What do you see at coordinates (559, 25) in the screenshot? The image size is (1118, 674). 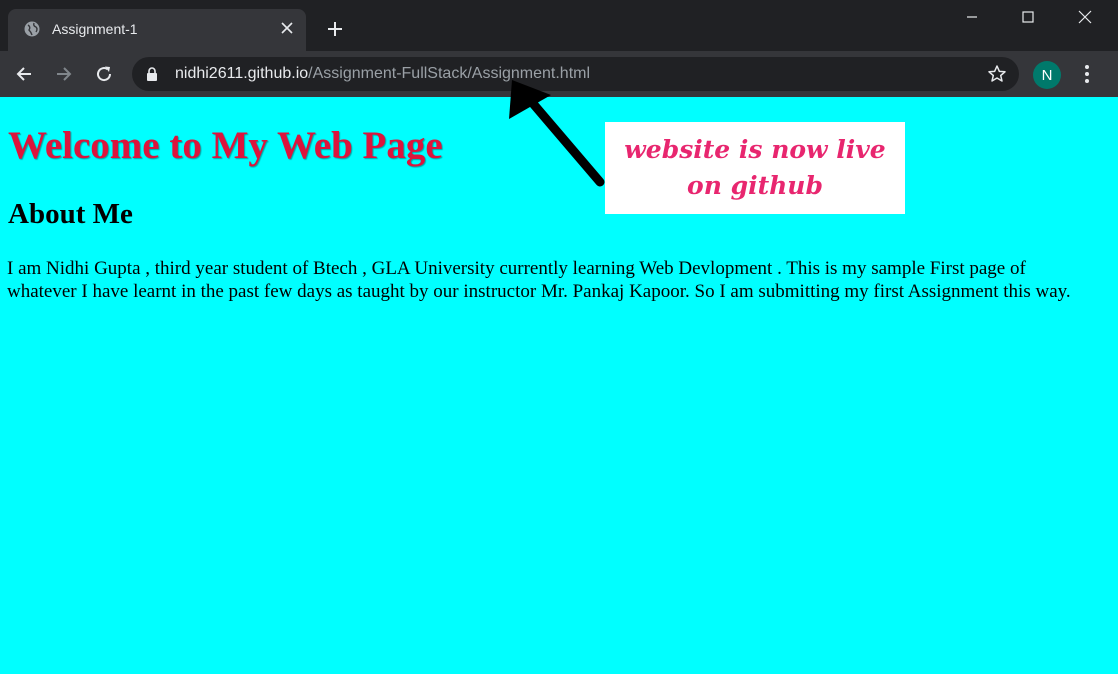 I see `browser-titlebar: Assignment-1` at bounding box center [559, 25].